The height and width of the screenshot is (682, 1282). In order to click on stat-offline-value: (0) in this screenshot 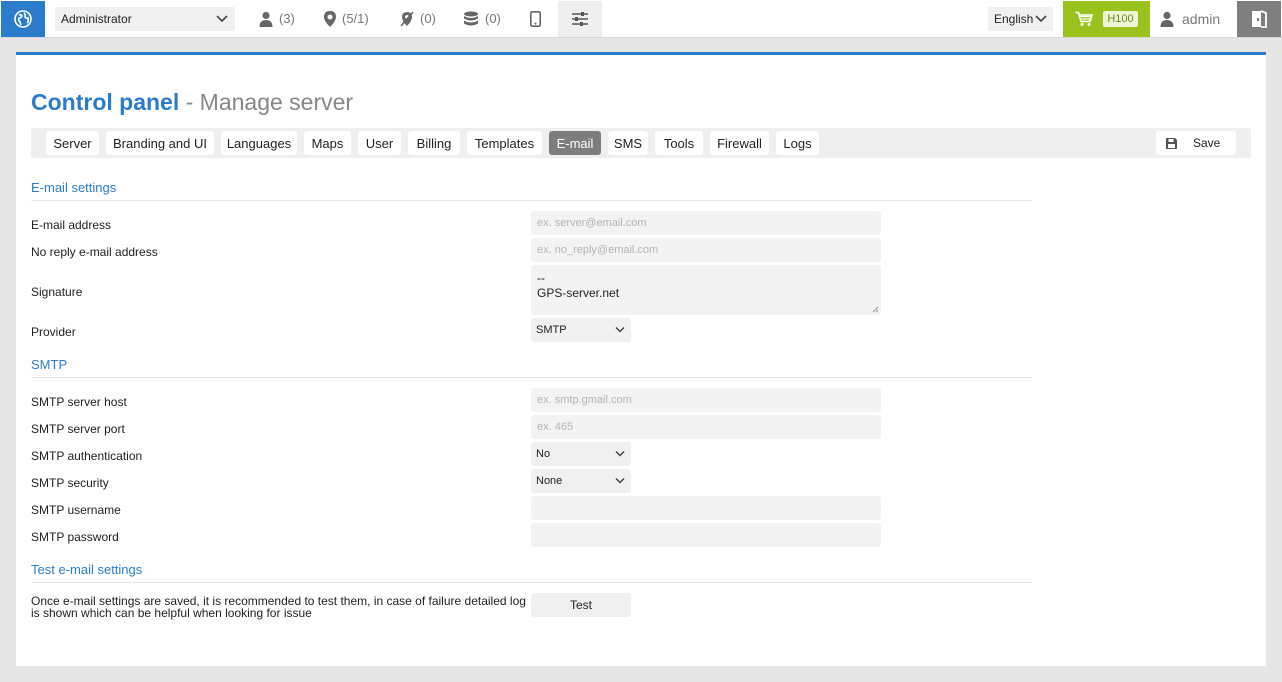, I will do `click(428, 18)`.